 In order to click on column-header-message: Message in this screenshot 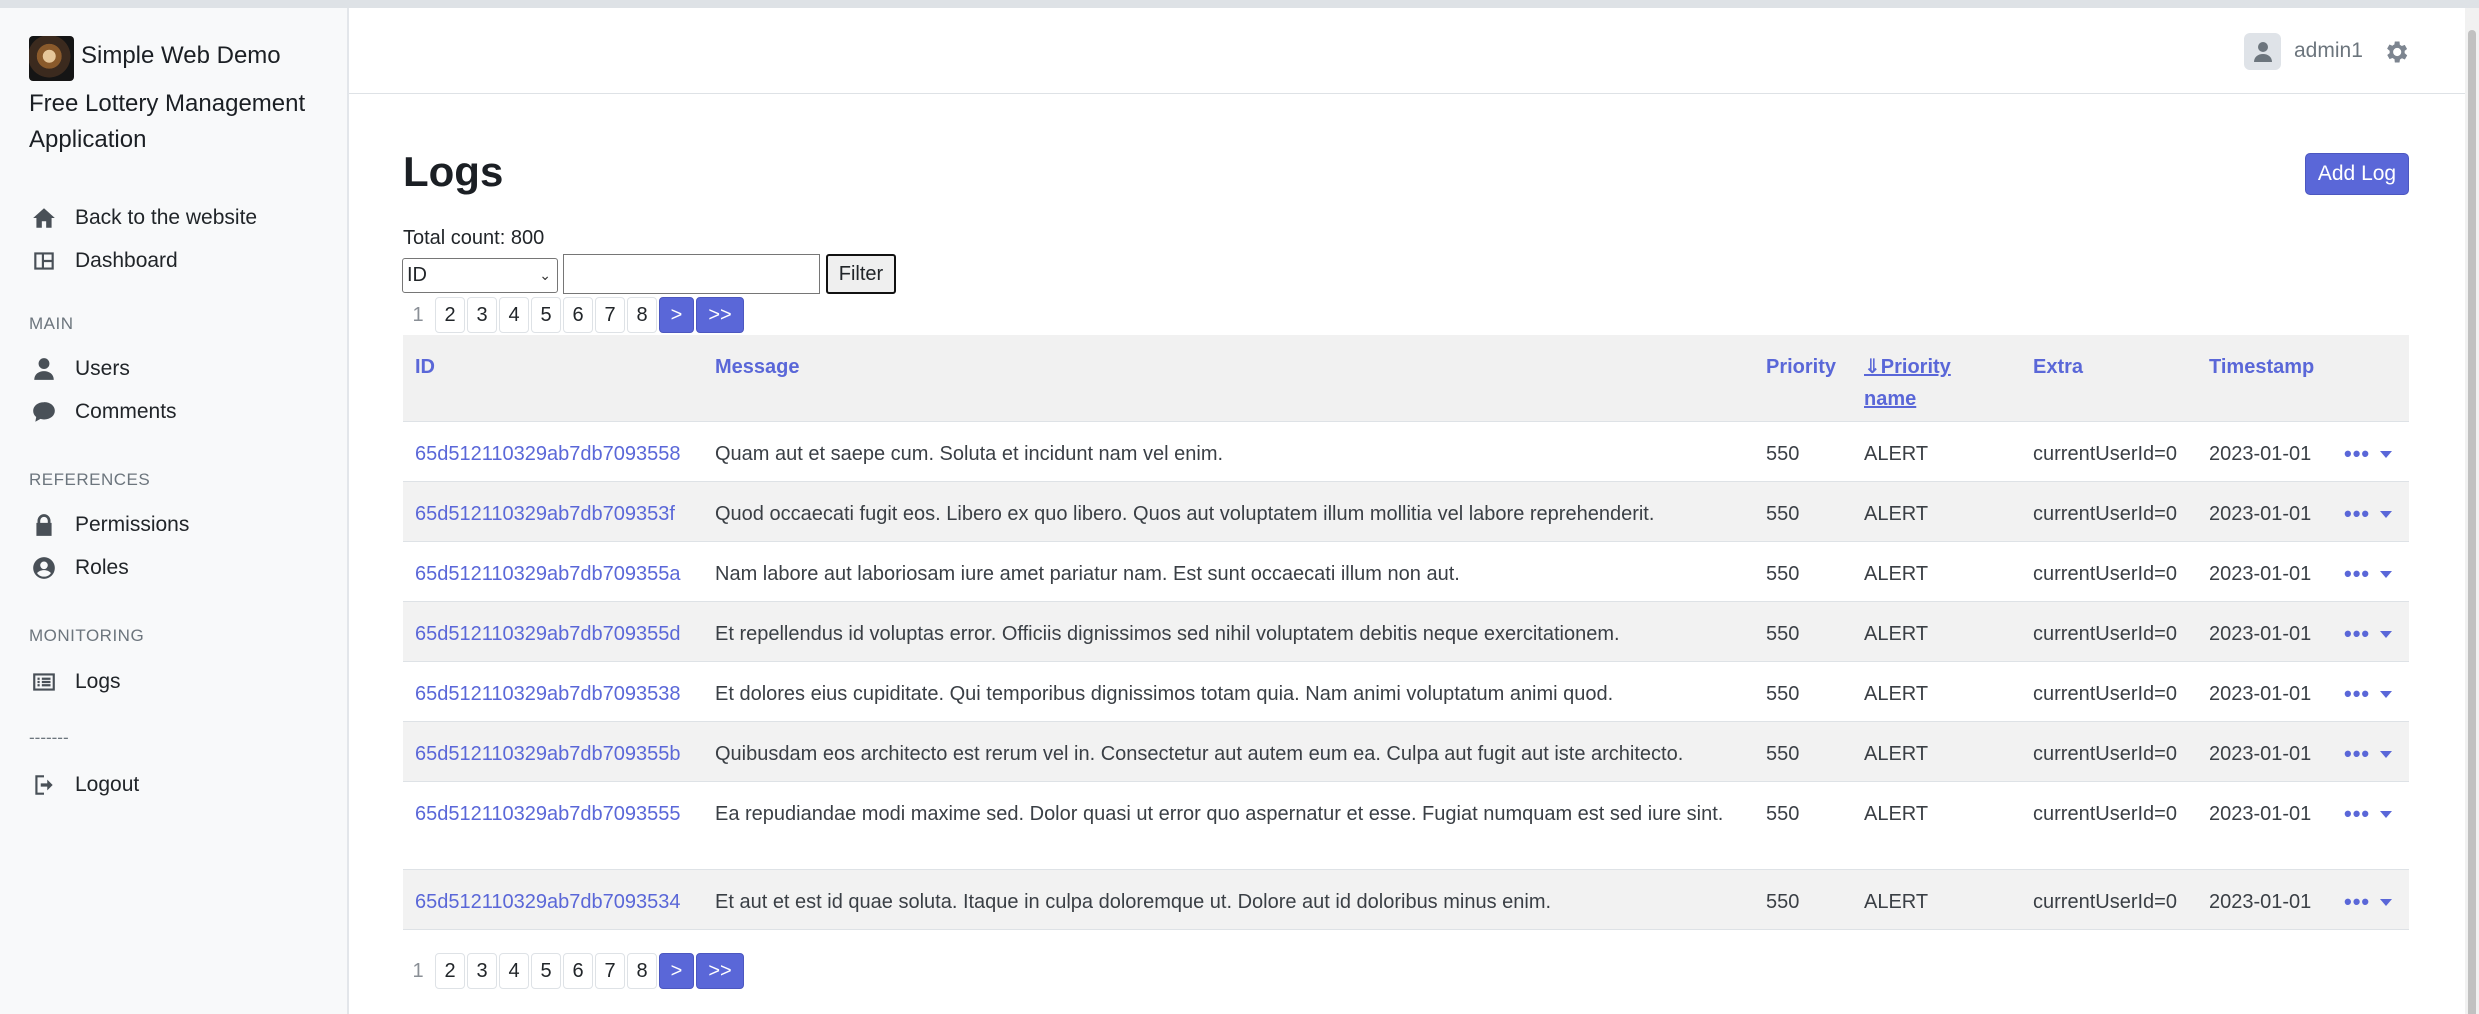, I will do `click(757, 367)`.